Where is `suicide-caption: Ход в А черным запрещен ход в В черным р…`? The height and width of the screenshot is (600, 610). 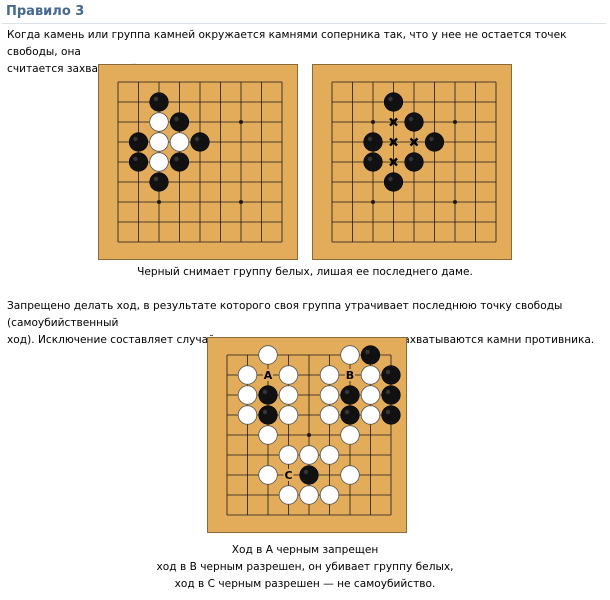
suicide-caption: Ход в А черным запрещен ход в В черным р… is located at coordinates (305, 567).